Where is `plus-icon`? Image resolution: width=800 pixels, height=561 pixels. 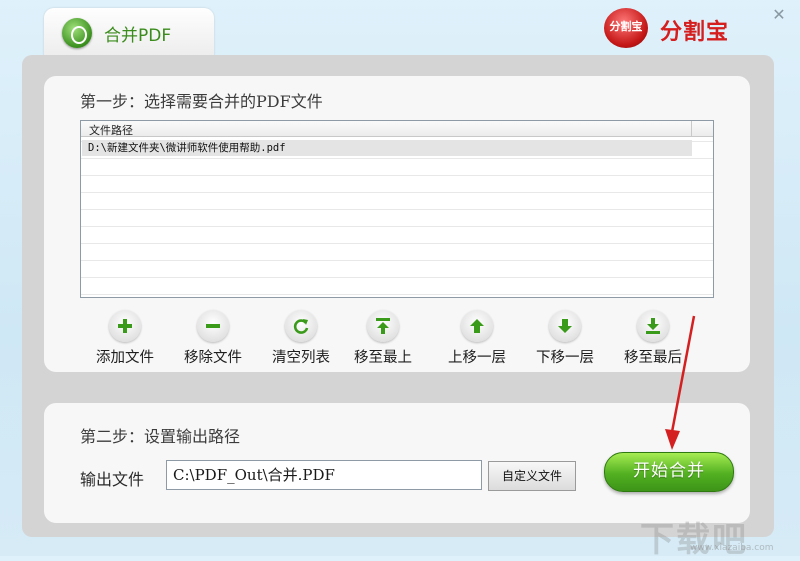 plus-icon is located at coordinates (125, 326).